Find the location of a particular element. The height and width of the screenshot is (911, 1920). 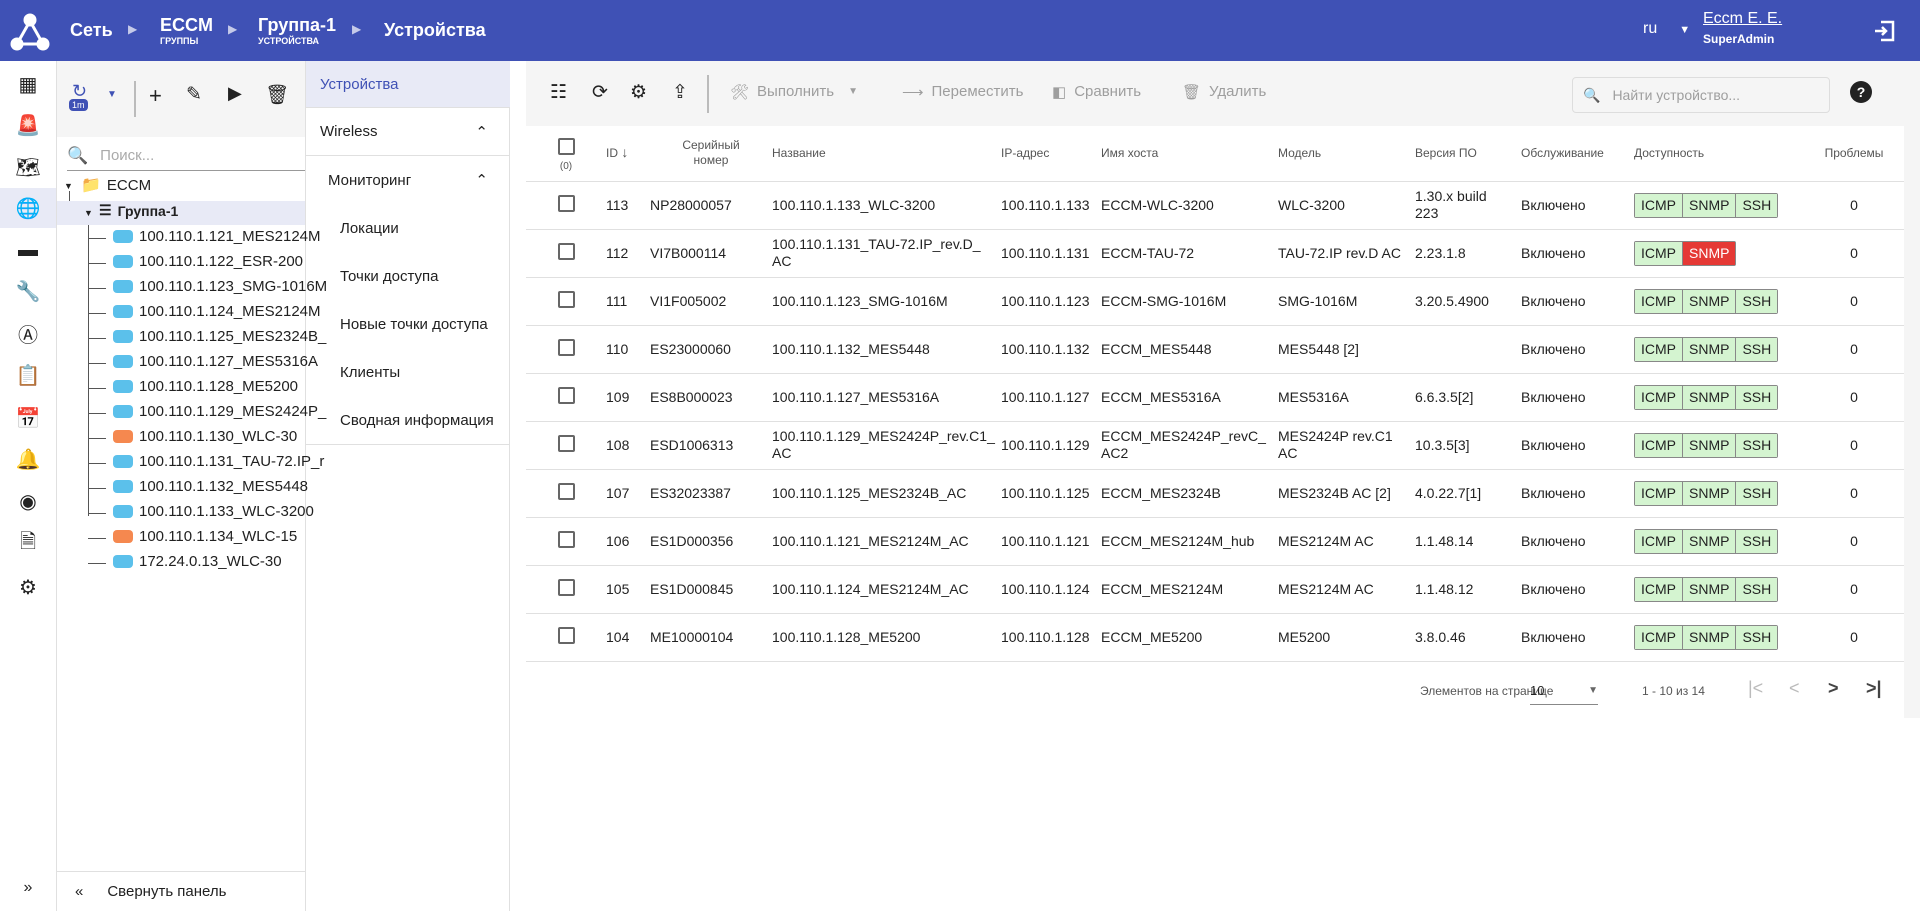

cell-name: 100.110.1.132_MES5448 is located at coordinates (886, 349).